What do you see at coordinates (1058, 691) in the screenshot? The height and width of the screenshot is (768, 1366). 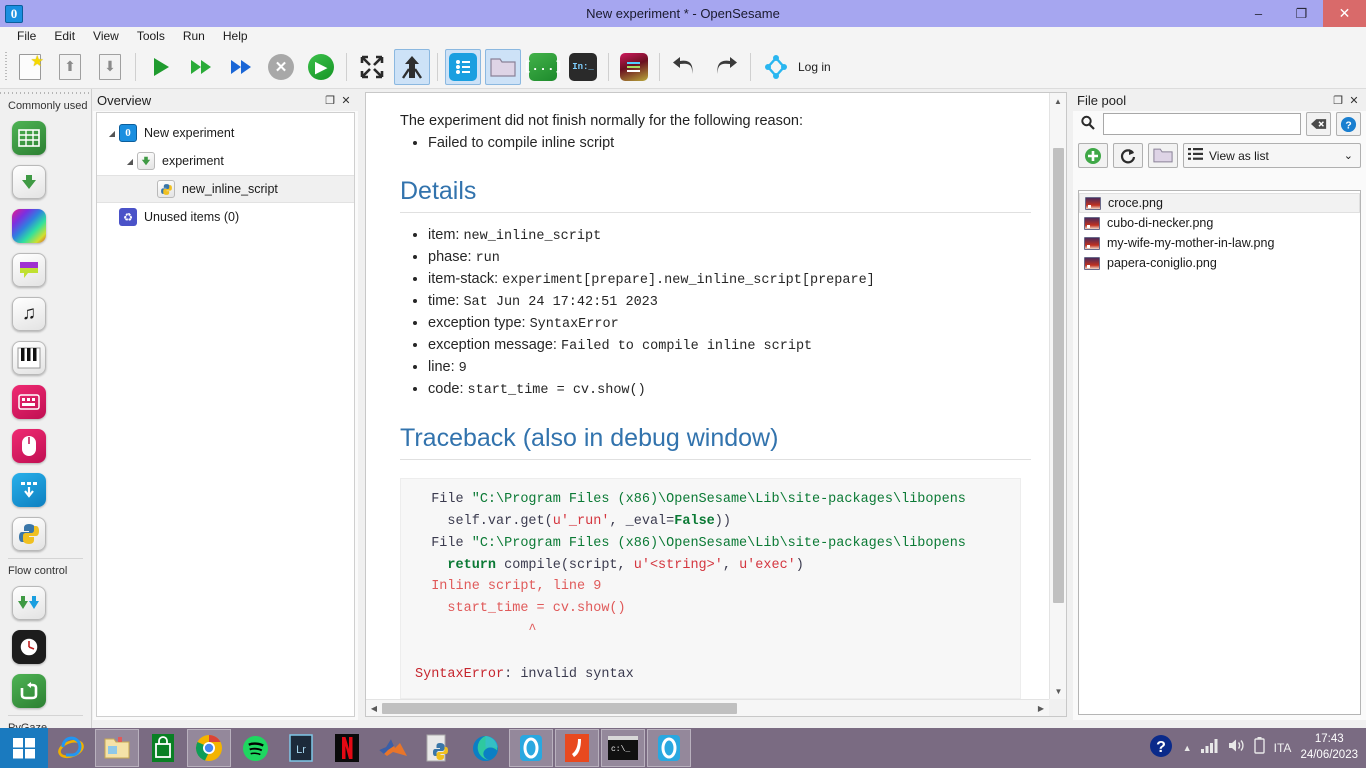 I see `scroll-down-button: ▼` at bounding box center [1058, 691].